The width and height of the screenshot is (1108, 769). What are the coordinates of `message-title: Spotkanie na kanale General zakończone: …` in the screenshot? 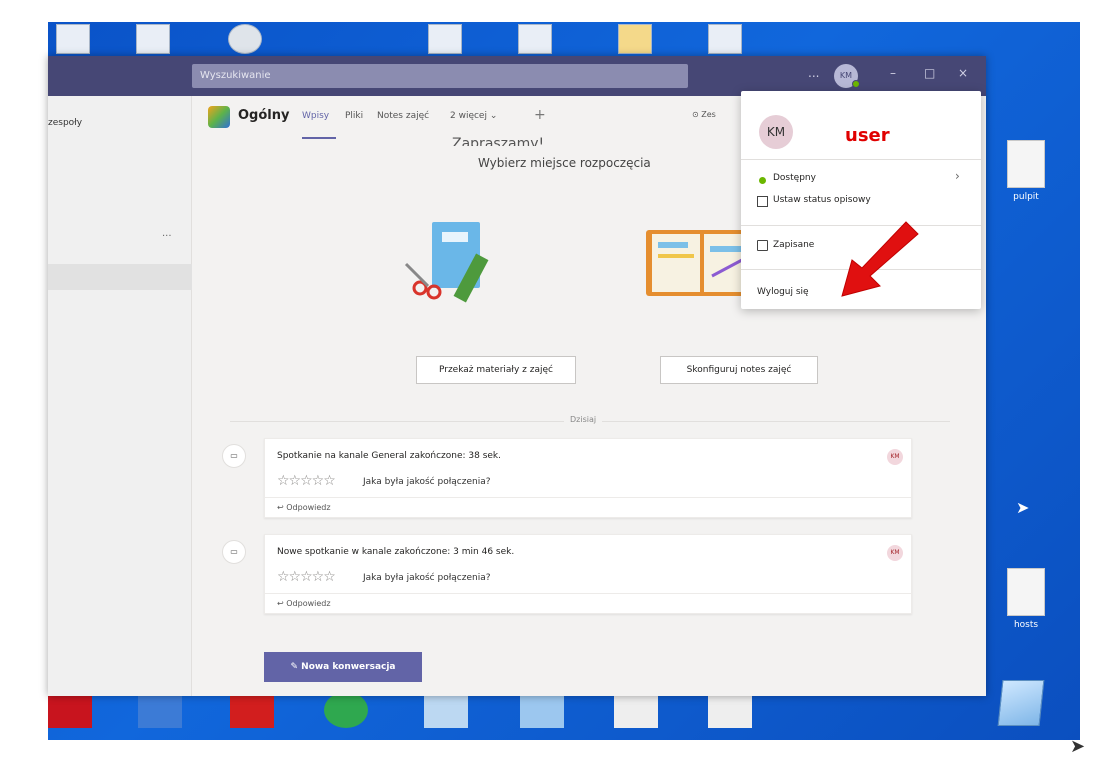 It's located at (389, 456).